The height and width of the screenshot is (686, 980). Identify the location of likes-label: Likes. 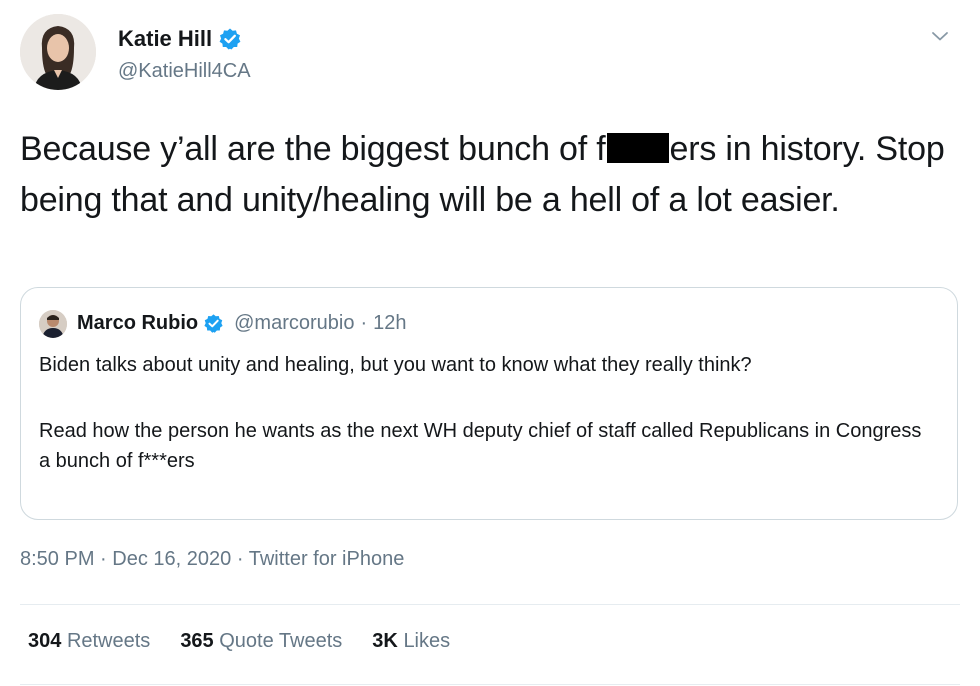
(427, 641).